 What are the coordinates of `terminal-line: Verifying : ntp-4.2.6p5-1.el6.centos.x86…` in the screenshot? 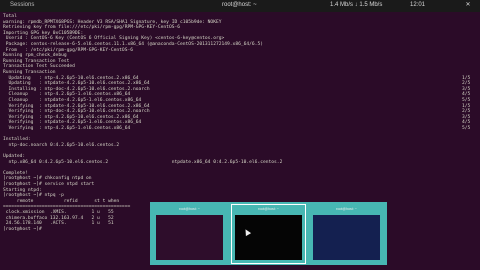 It's located at (67, 128).